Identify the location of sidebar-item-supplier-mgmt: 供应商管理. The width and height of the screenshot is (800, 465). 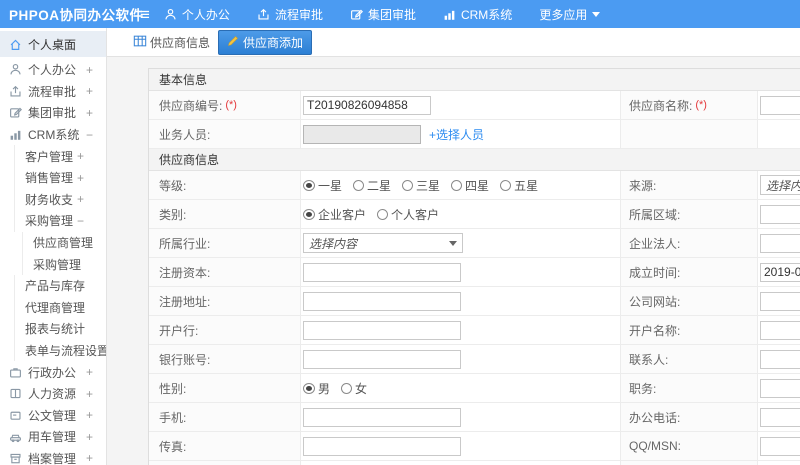
(53, 242).